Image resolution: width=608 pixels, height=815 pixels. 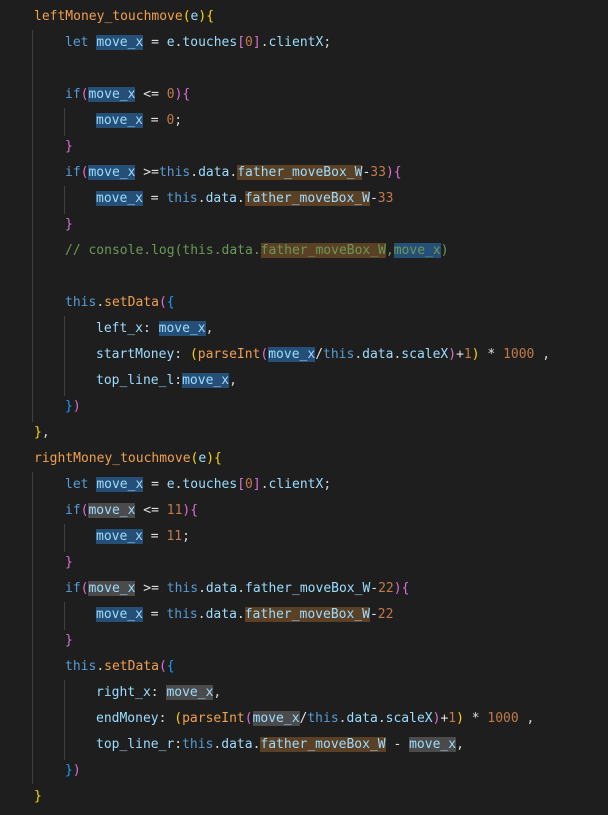 I want to click on code-line: leftMoney_touchmove(e){, so click(x=107, y=17).